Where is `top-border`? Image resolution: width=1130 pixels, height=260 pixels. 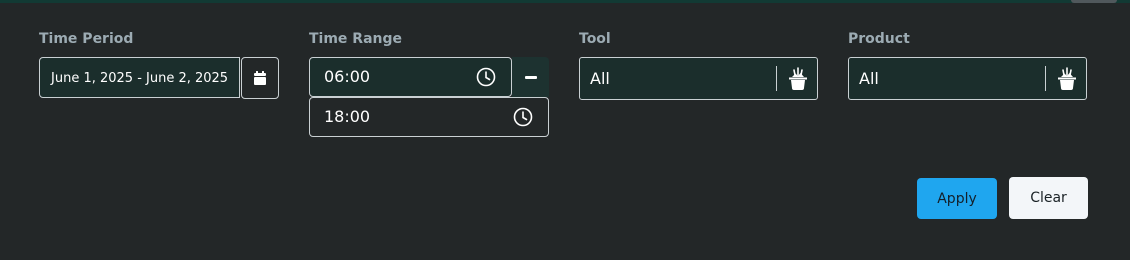
top-border is located at coordinates (565, 1).